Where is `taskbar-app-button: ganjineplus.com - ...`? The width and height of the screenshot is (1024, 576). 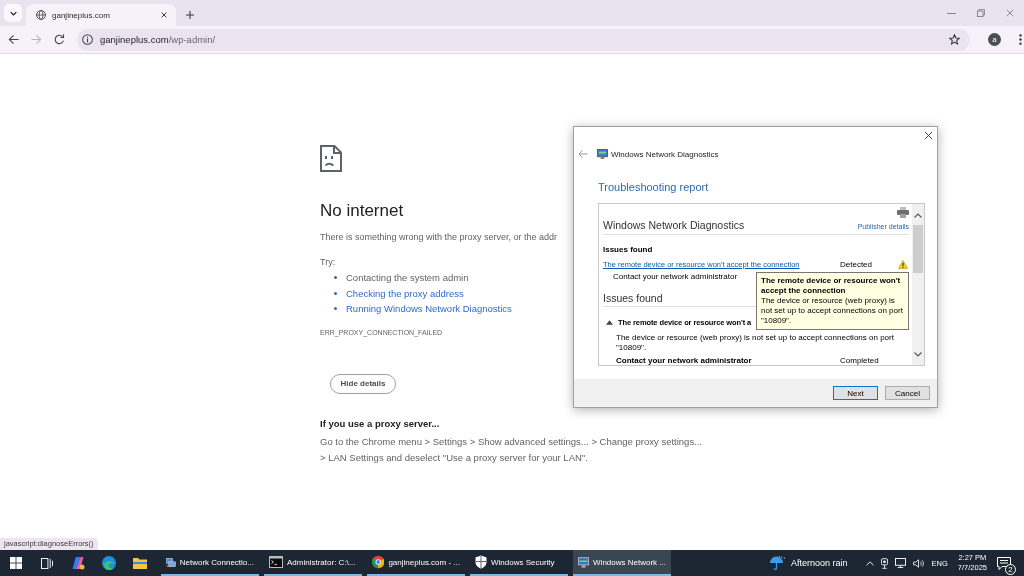
taskbar-app-button: ganjineplus.com - ... is located at coordinates (416, 563).